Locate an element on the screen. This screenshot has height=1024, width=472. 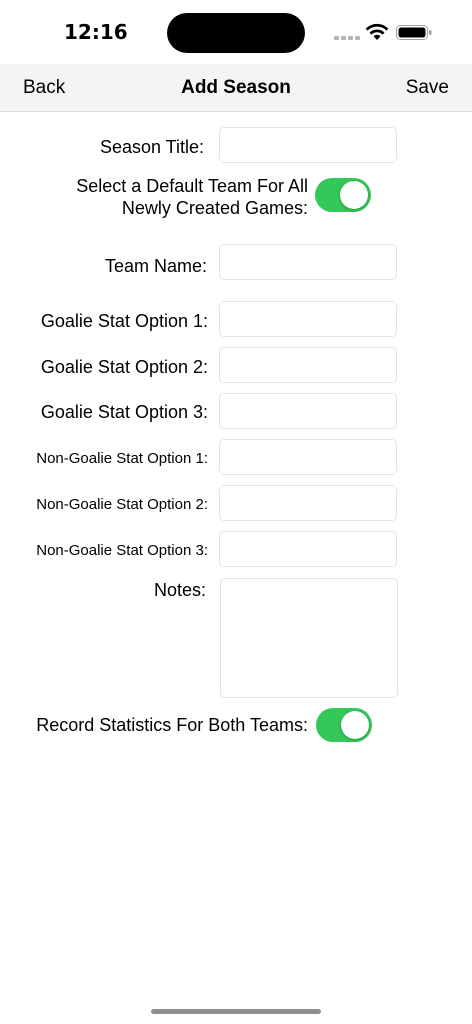
default-team-toggle is located at coordinates (343, 195).